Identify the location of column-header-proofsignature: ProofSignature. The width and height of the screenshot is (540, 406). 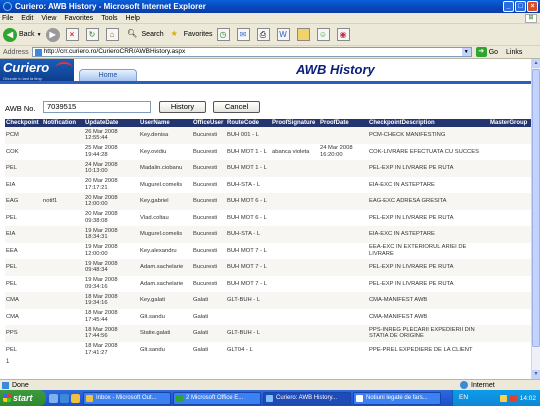
(295, 123).